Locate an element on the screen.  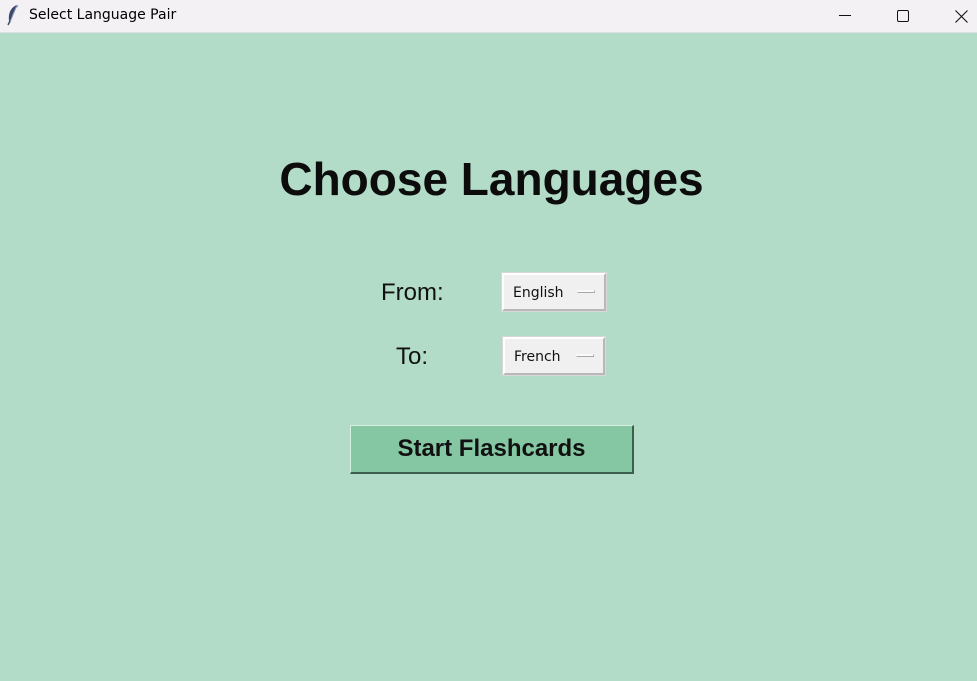
to-language-select: French is located at coordinates (554, 356).